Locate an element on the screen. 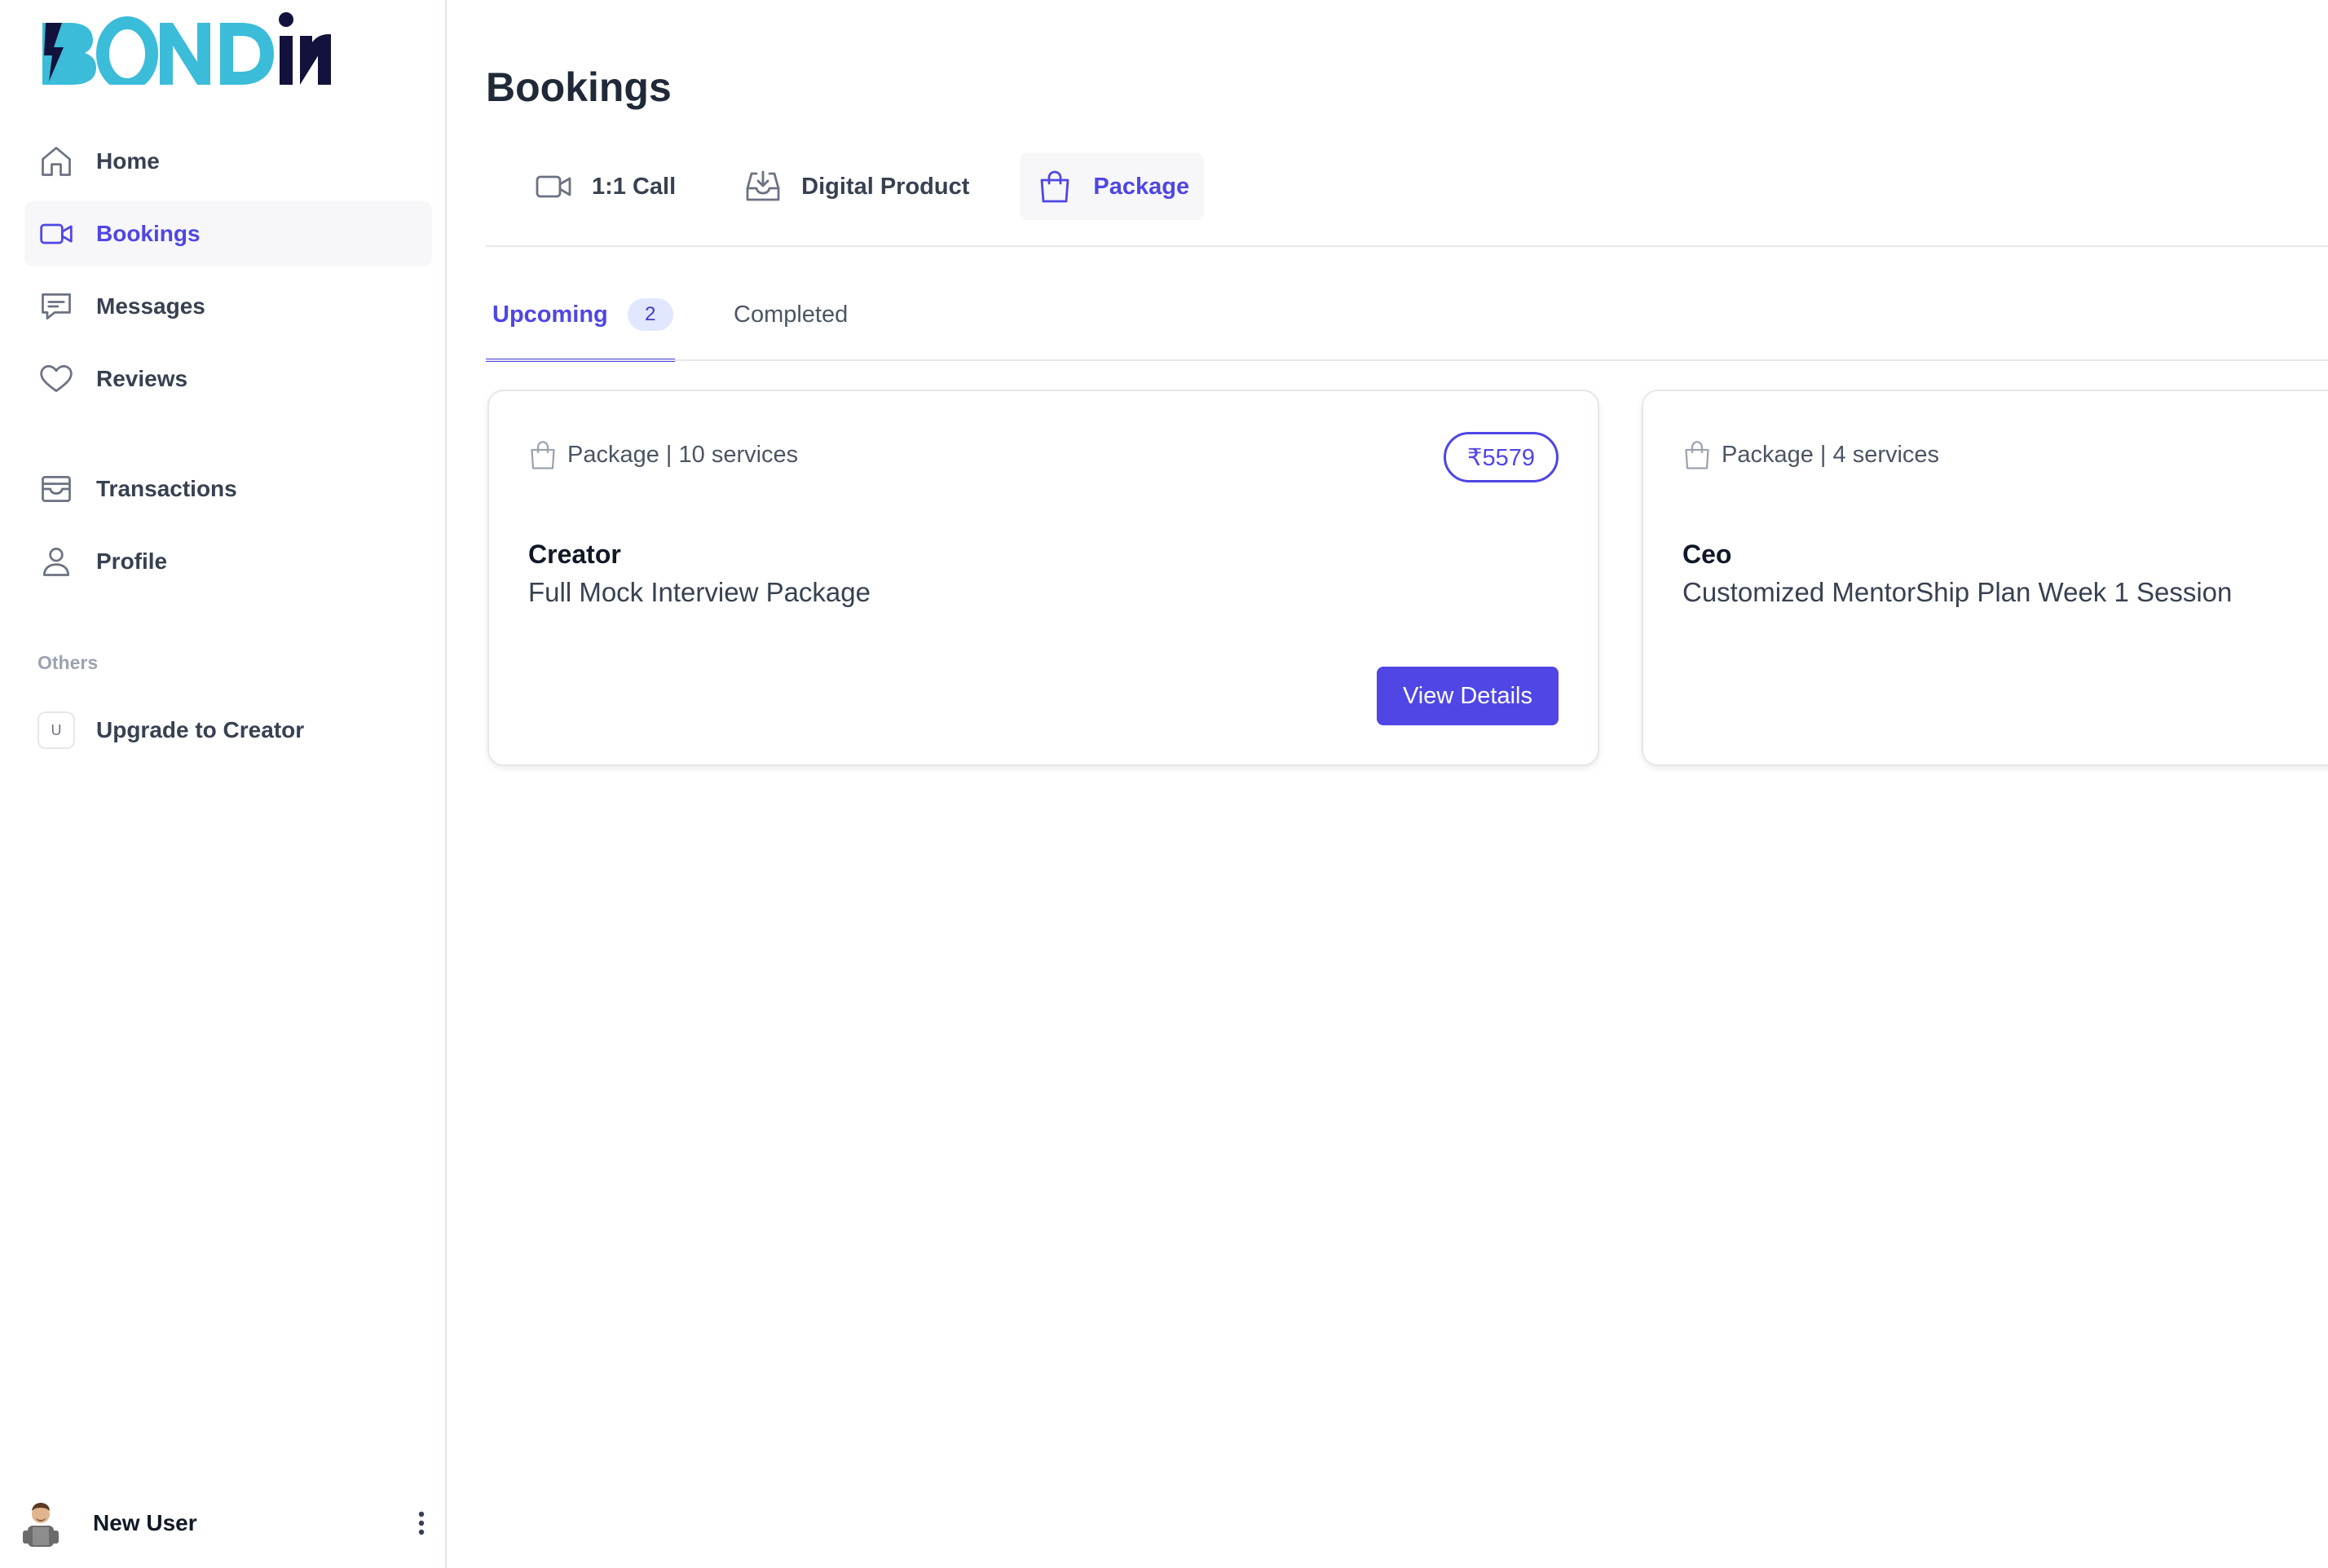  sidebar-item-upgrade: U Upgrade to Creator is located at coordinates (228, 730).